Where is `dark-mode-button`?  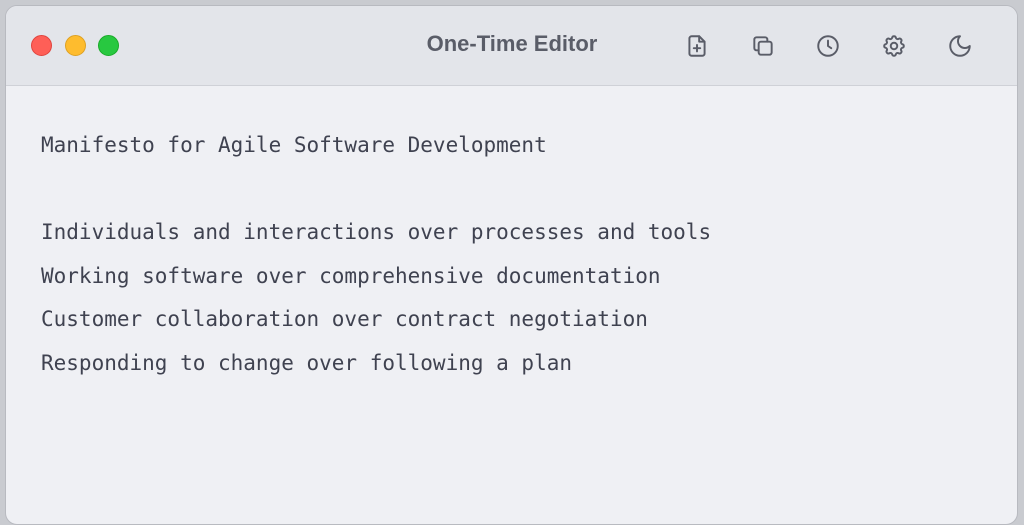
dark-mode-button is located at coordinates (960, 46).